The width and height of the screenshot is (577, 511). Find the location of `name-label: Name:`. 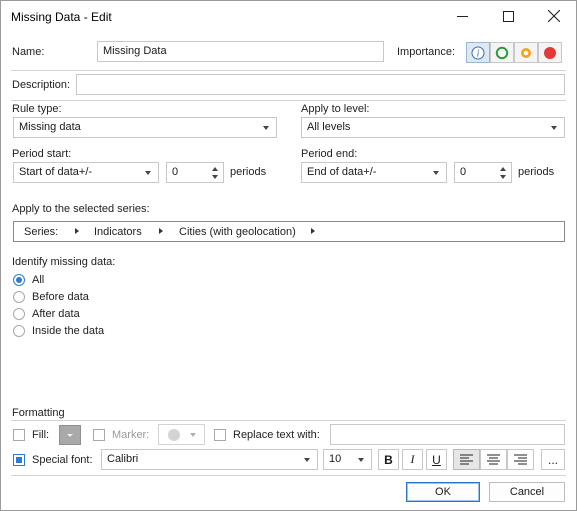

name-label: Name: is located at coordinates (28, 52).